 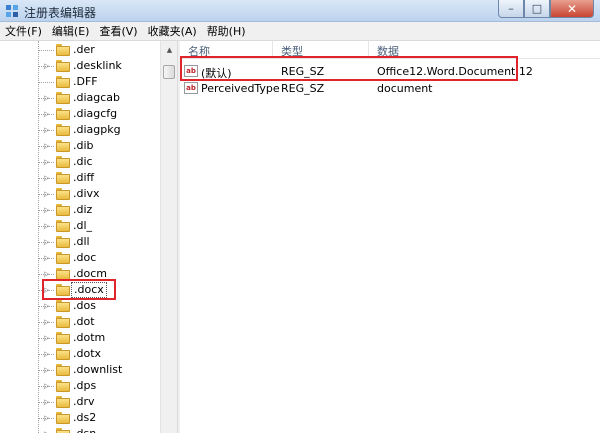 I want to click on tree-item: ▷ .downlist, so click(x=80, y=370).